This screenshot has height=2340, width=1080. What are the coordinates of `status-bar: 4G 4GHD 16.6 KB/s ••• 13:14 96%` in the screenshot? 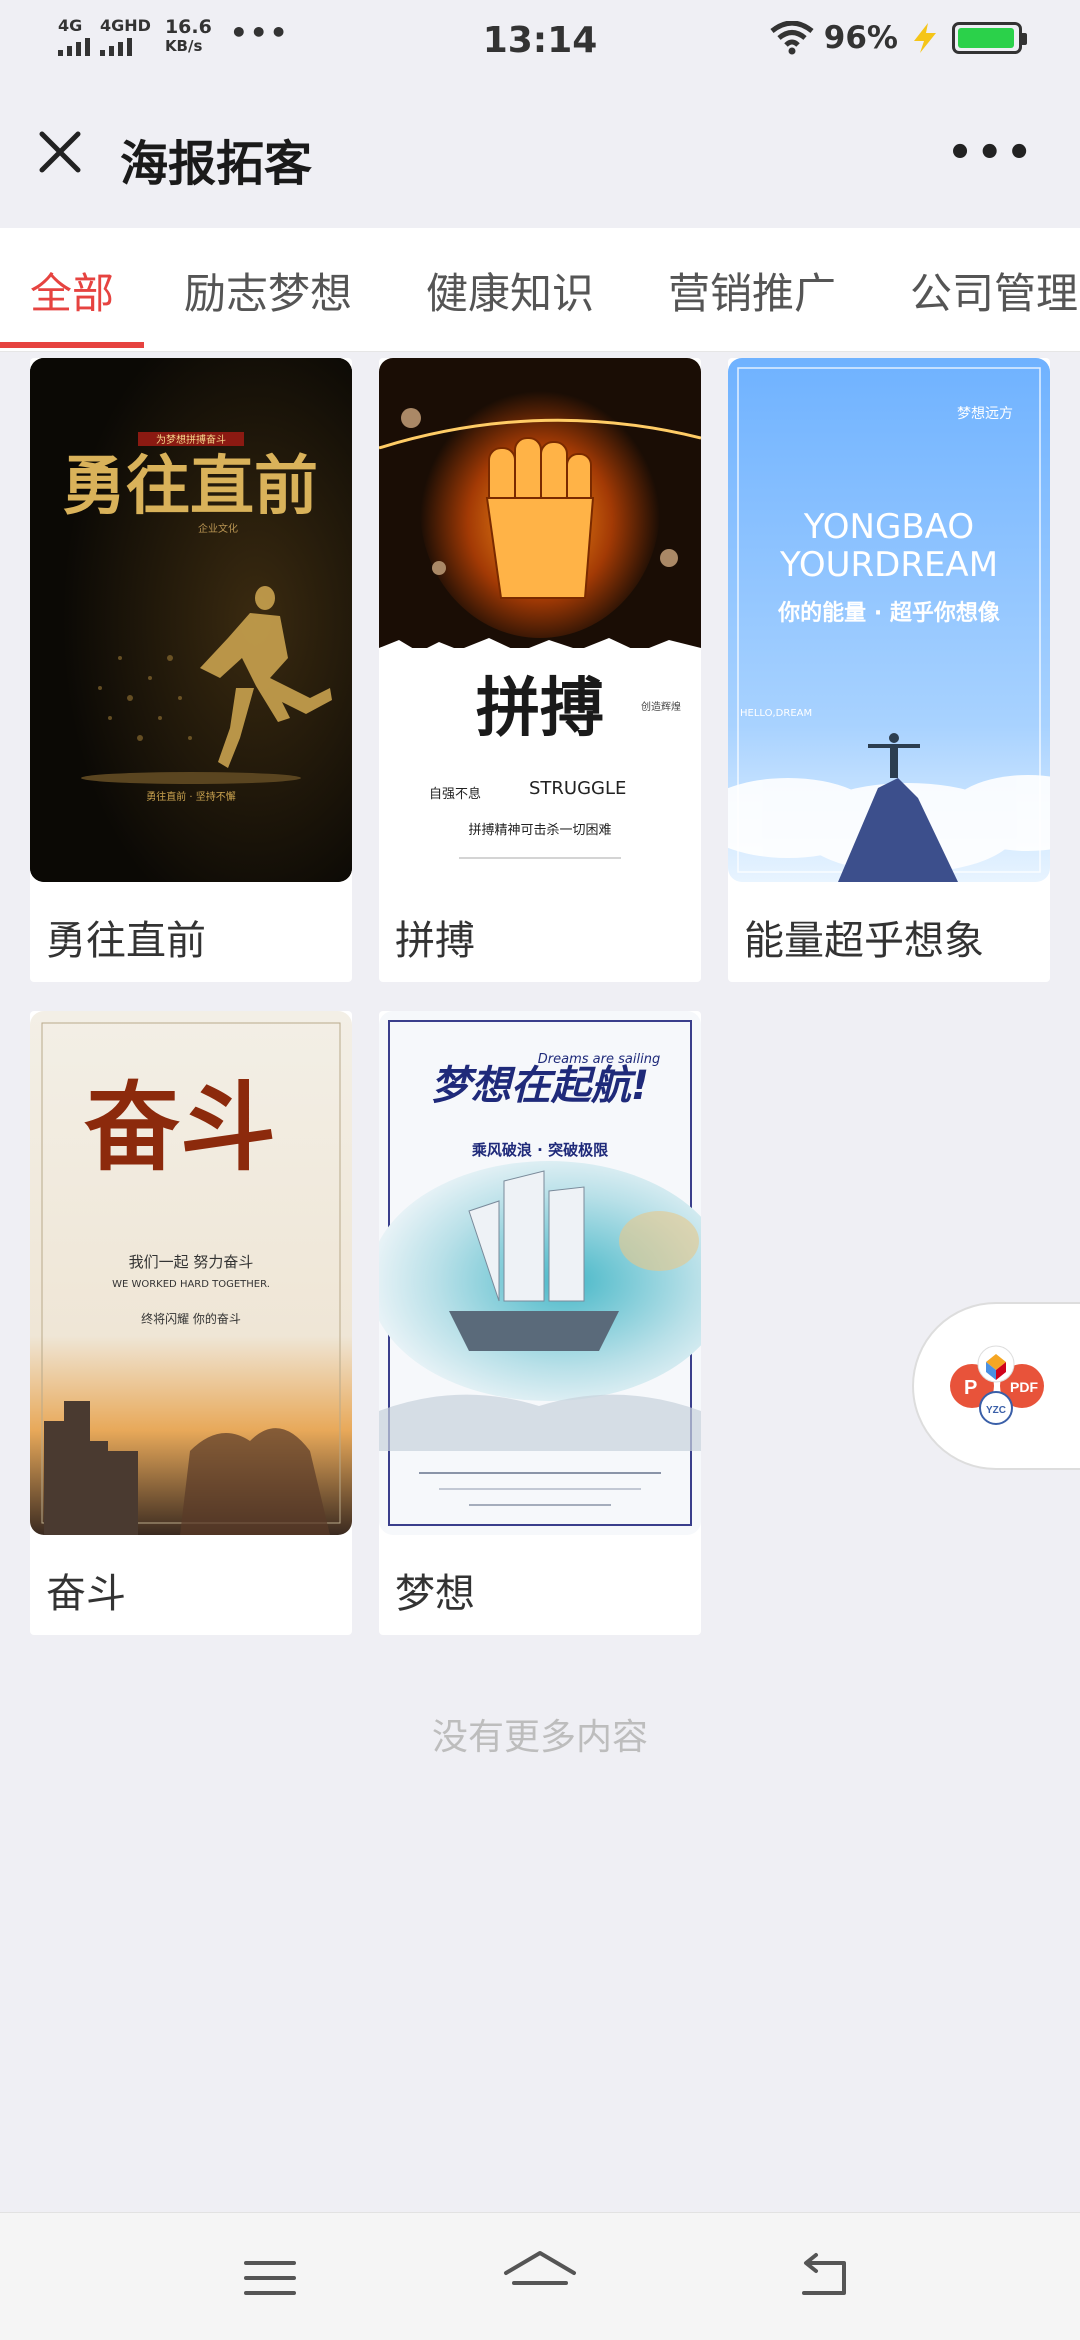 It's located at (540, 41).